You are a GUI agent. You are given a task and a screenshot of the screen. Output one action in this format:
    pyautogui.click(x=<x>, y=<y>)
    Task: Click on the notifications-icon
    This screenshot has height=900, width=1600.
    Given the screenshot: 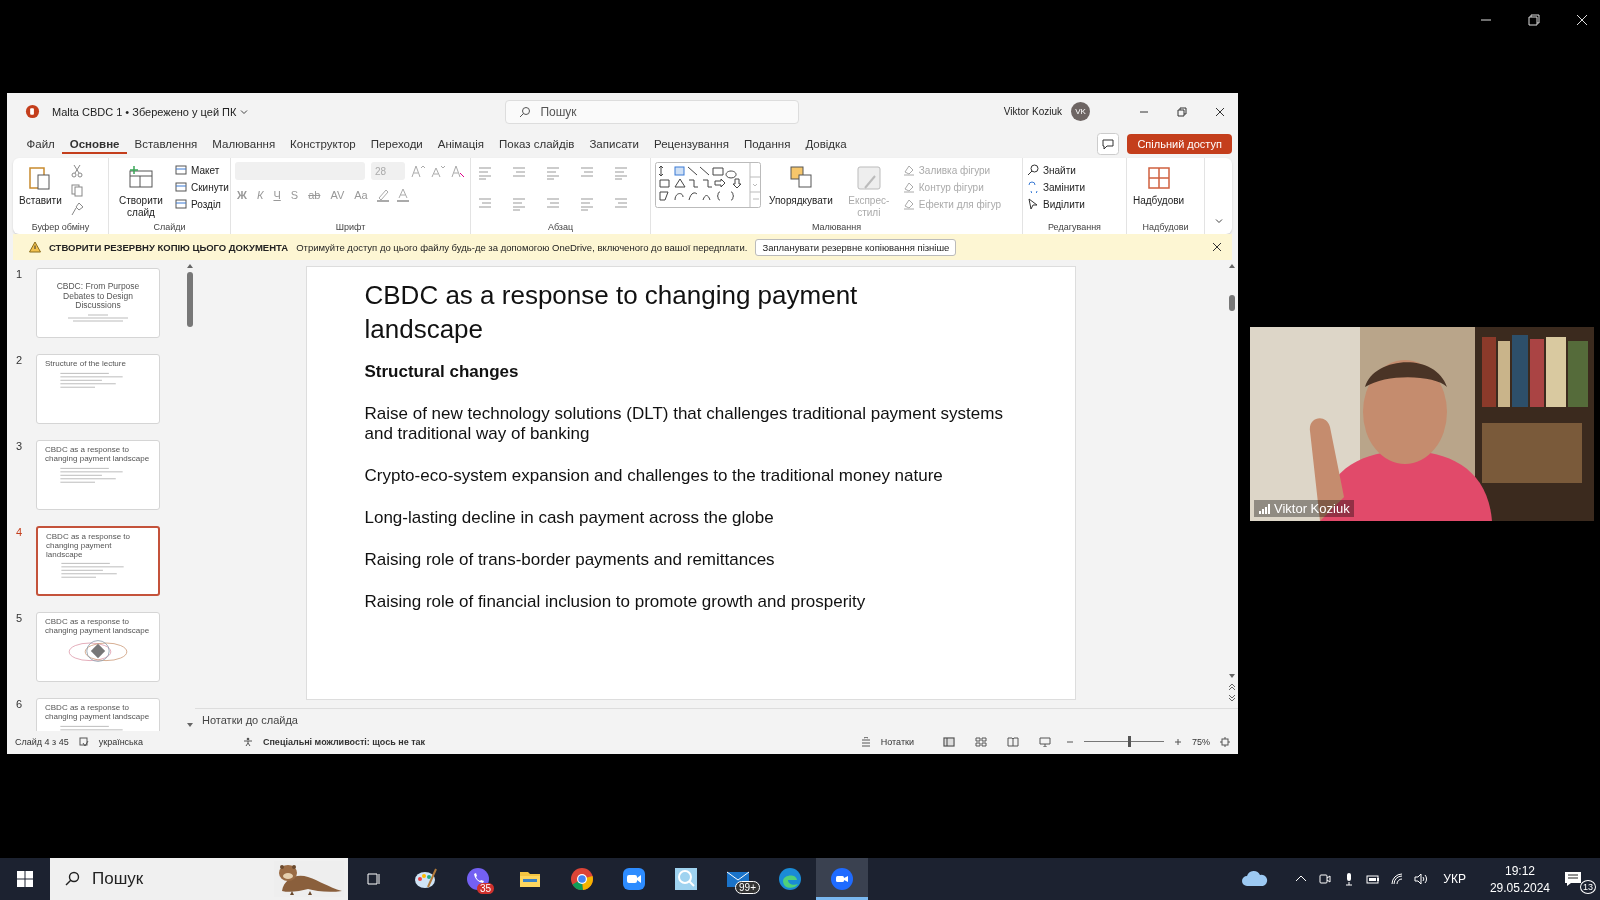 What is the action you would take?
    pyautogui.click(x=1573, y=879)
    